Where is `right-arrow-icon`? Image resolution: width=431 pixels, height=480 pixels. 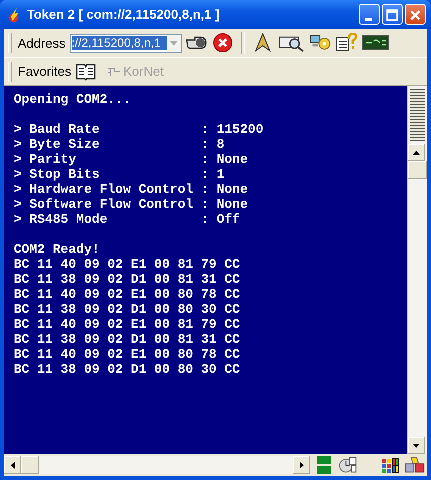
right-arrow-icon is located at coordinates (302, 465).